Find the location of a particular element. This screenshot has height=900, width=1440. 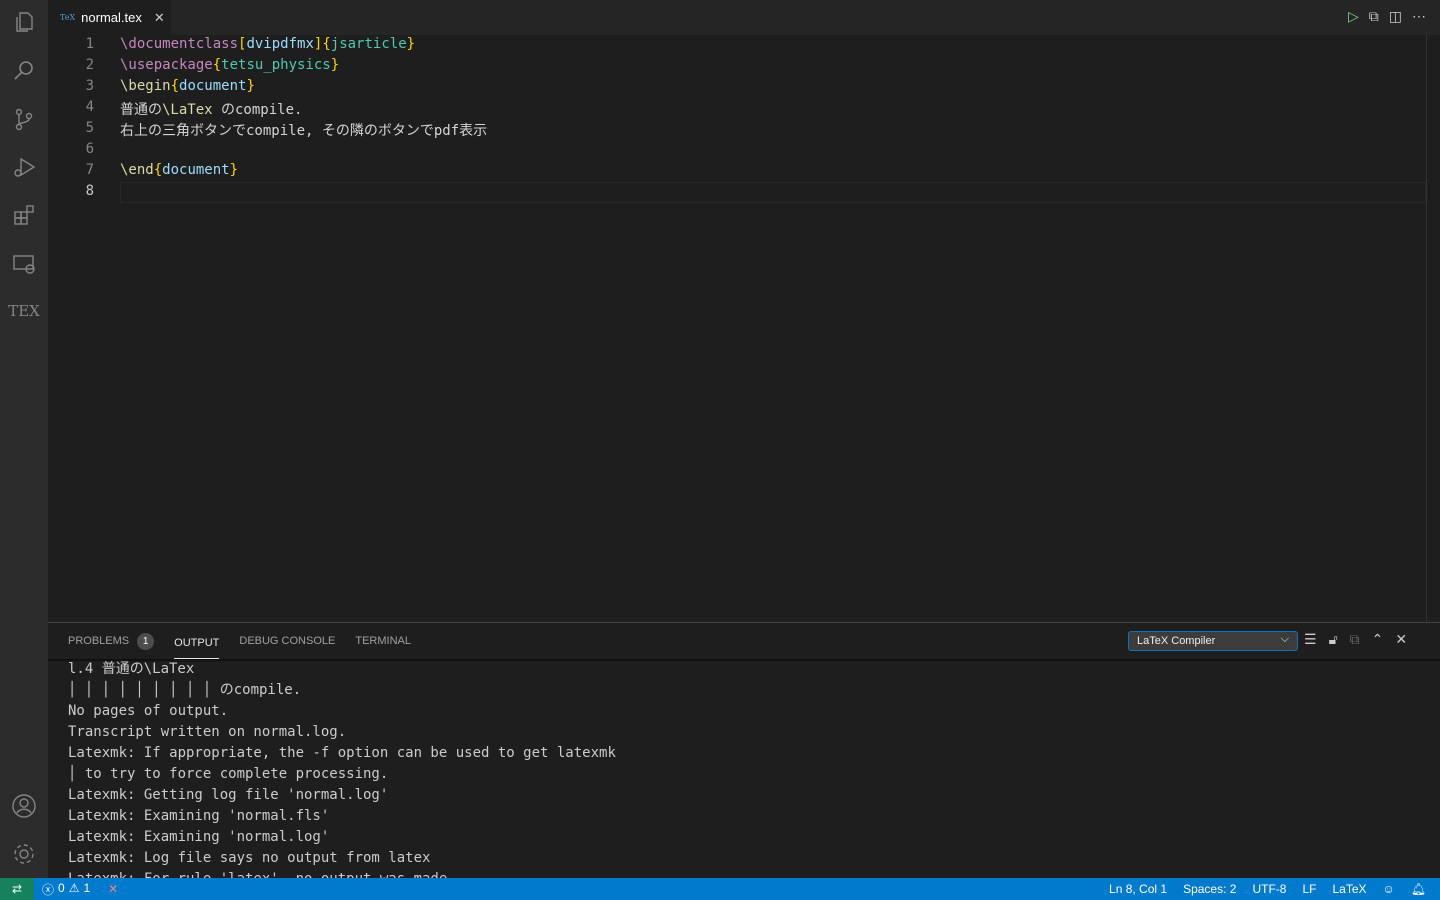

close-tab-icon: ✕ is located at coordinates (159, 18).